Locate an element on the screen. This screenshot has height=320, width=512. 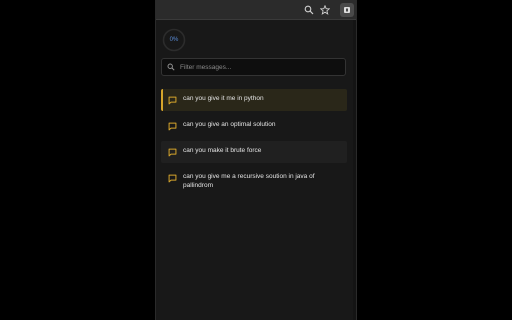
search-icon is located at coordinates (171, 67).